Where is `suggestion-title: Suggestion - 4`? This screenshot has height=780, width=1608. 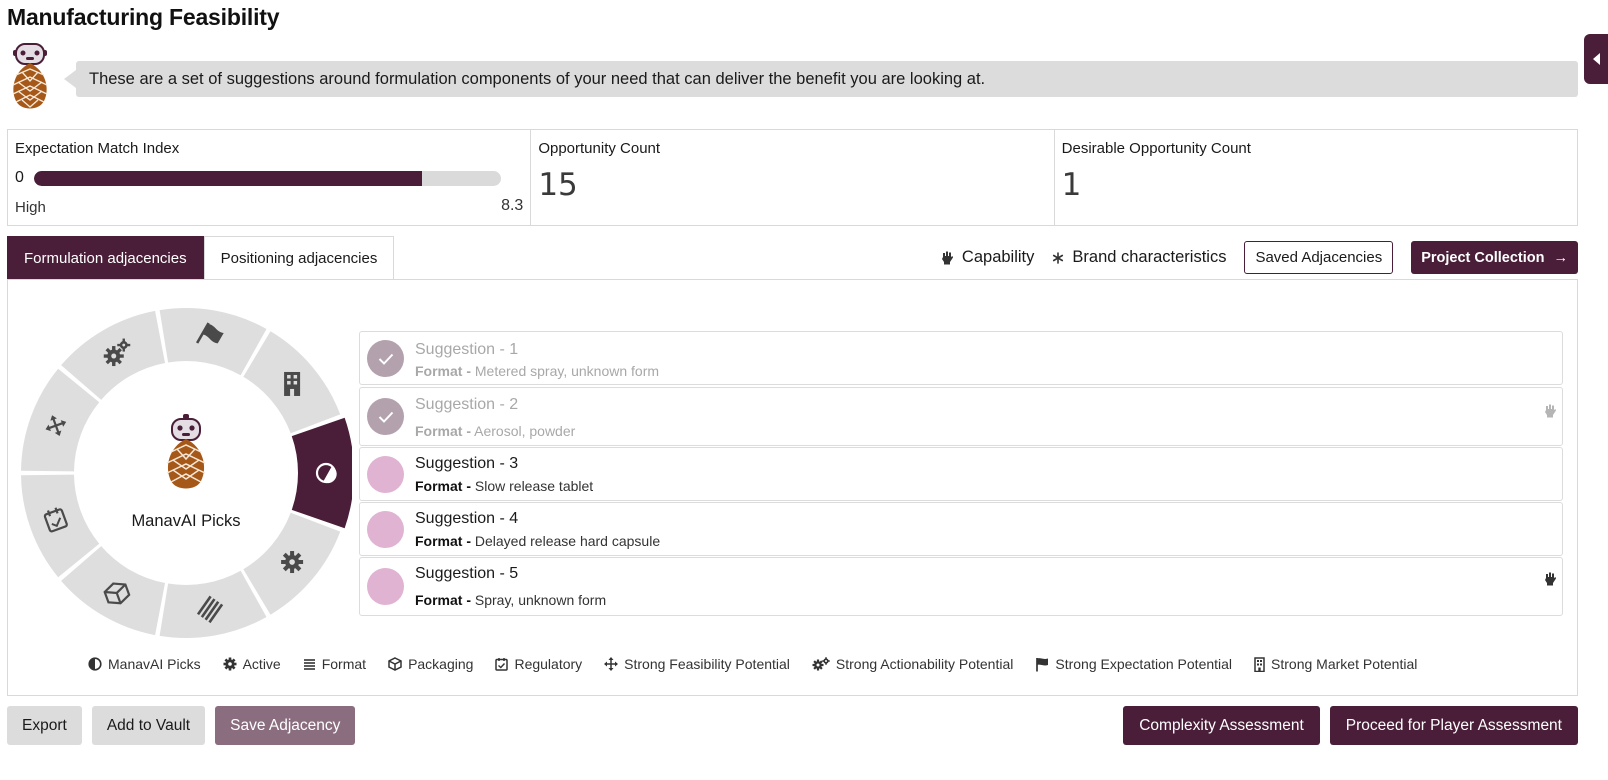 suggestion-title: Suggestion - 4 is located at coordinates (467, 518).